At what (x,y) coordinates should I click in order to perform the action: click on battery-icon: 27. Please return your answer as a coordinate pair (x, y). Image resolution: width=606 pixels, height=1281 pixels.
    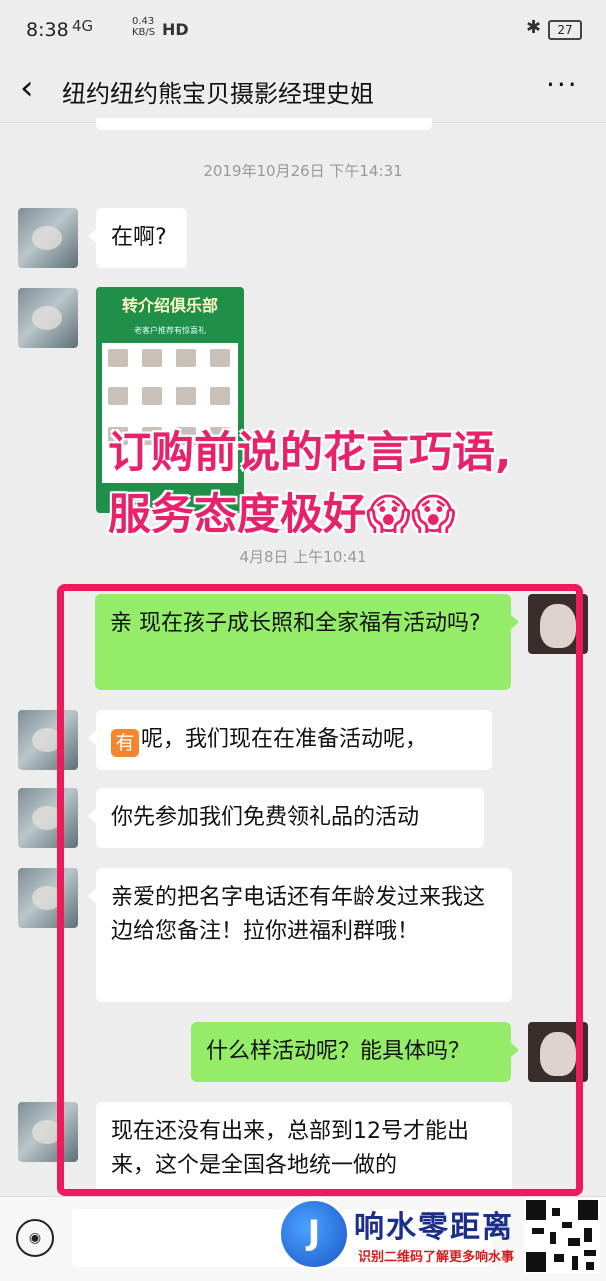
    Looking at the image, I should click on (565, 30).